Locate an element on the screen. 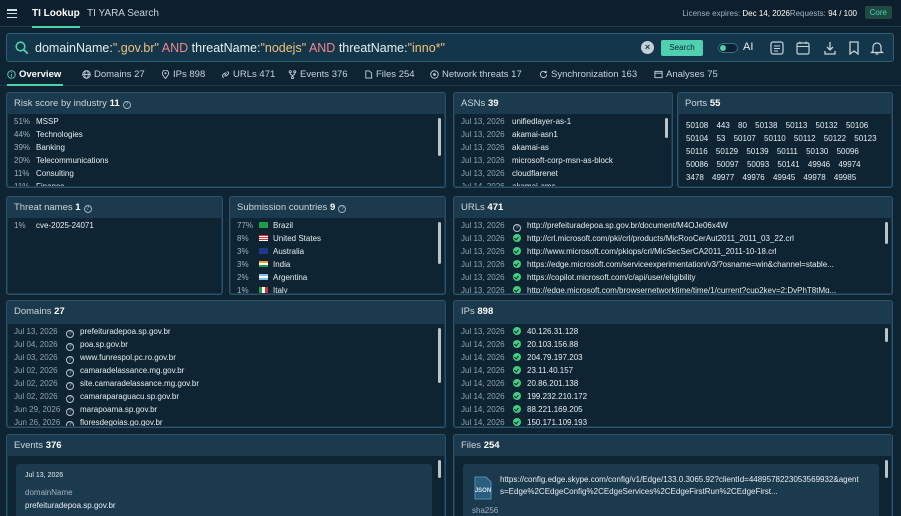  panel-count: 11 is located at coordinates (114, 103).